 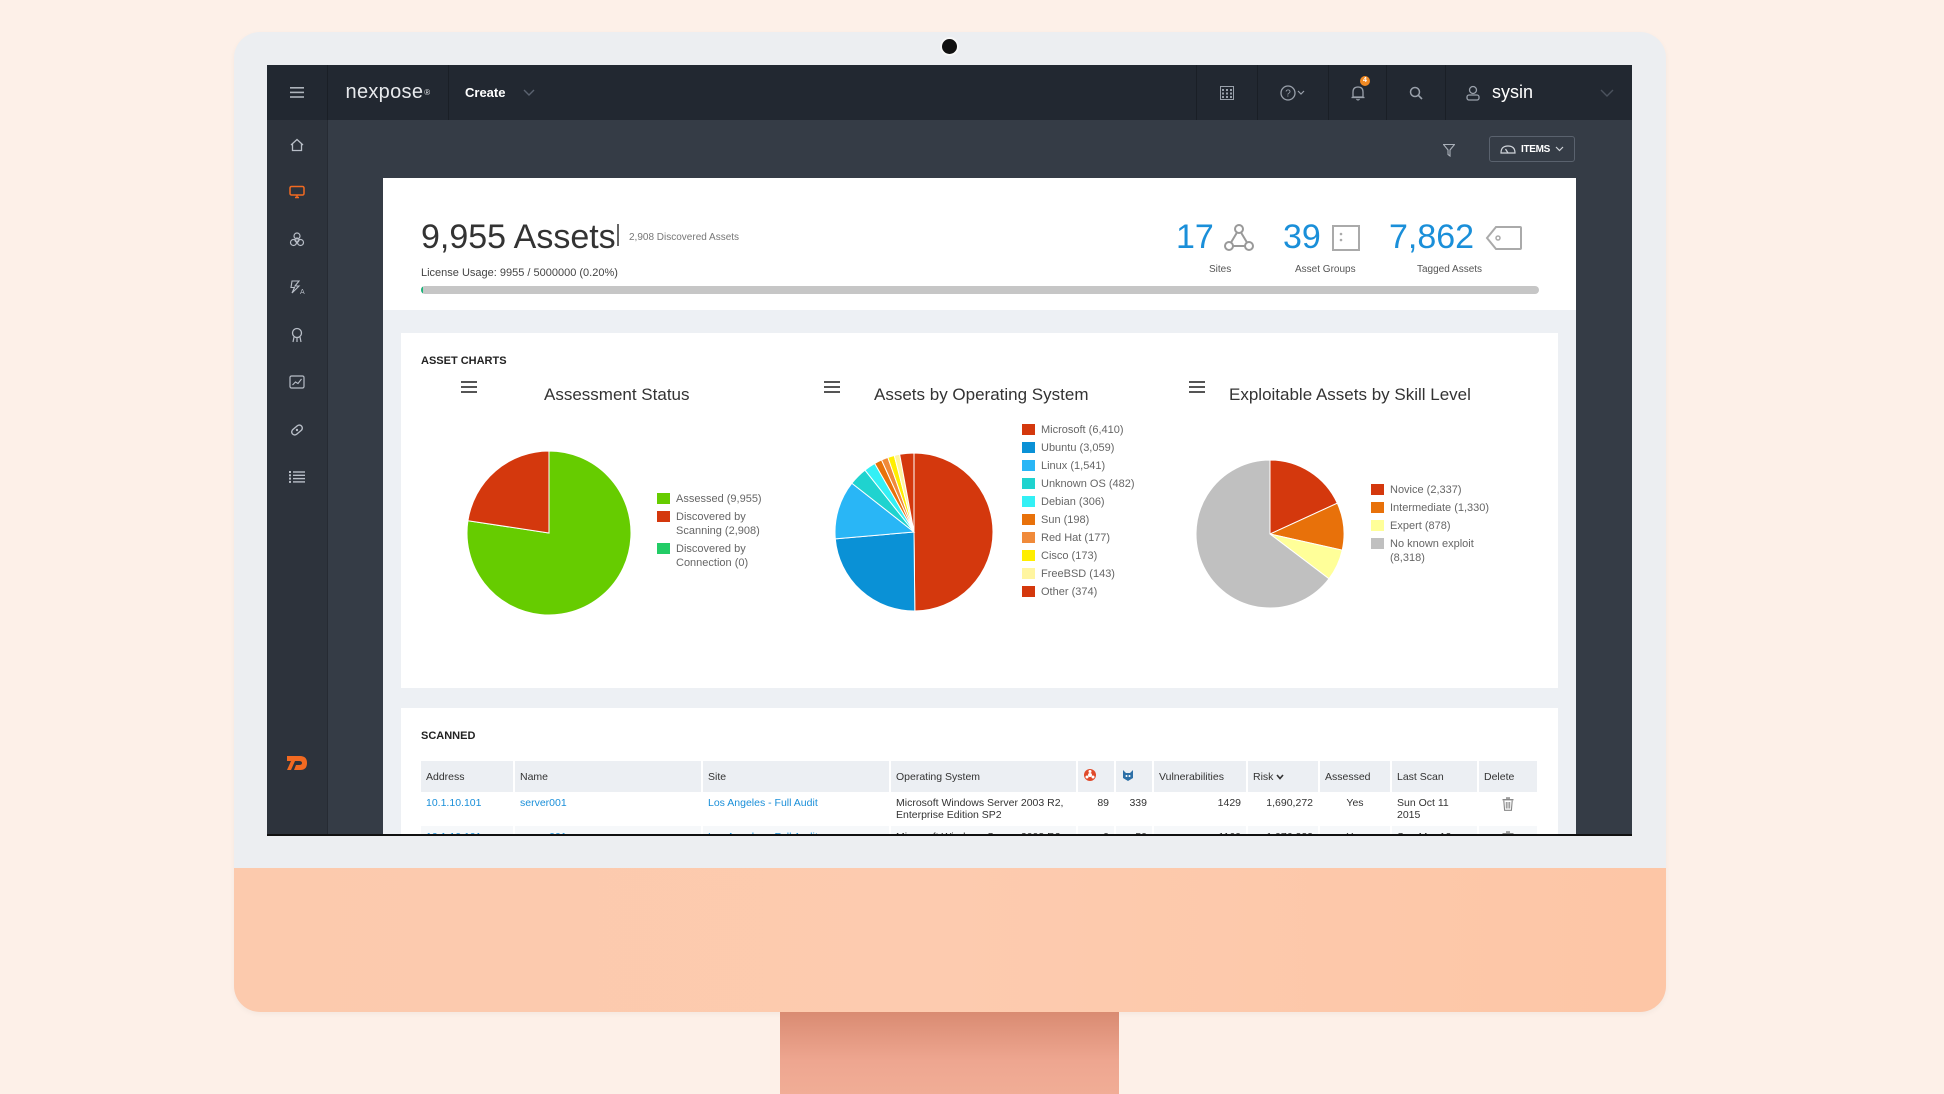 What do you see at coordinates (608, 776) in the screenshot?
I see `column-header-name: Name` at bounding box center [608, 776].